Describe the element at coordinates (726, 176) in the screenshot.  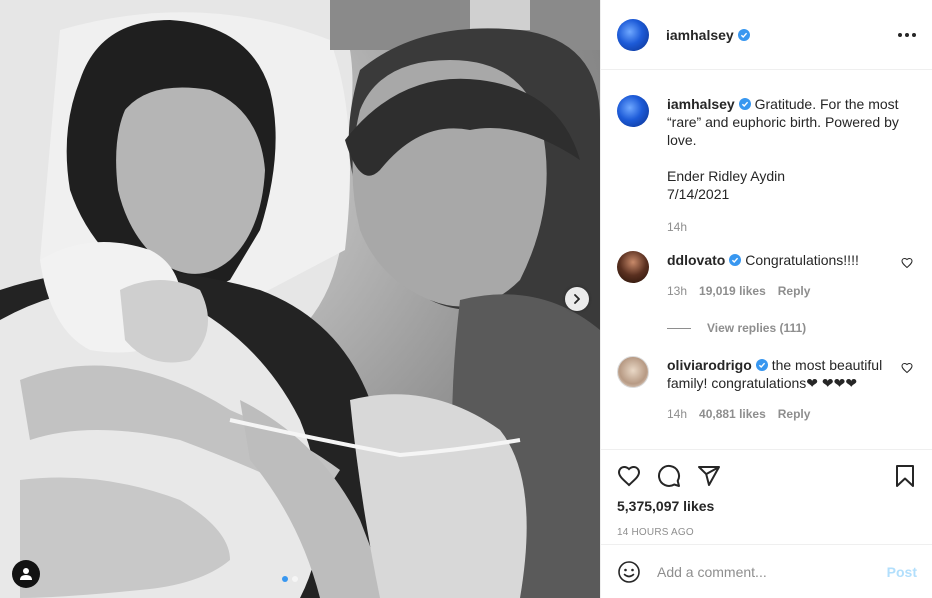
I see `caption-line-2: Ender Ridley Aydin` at that location.